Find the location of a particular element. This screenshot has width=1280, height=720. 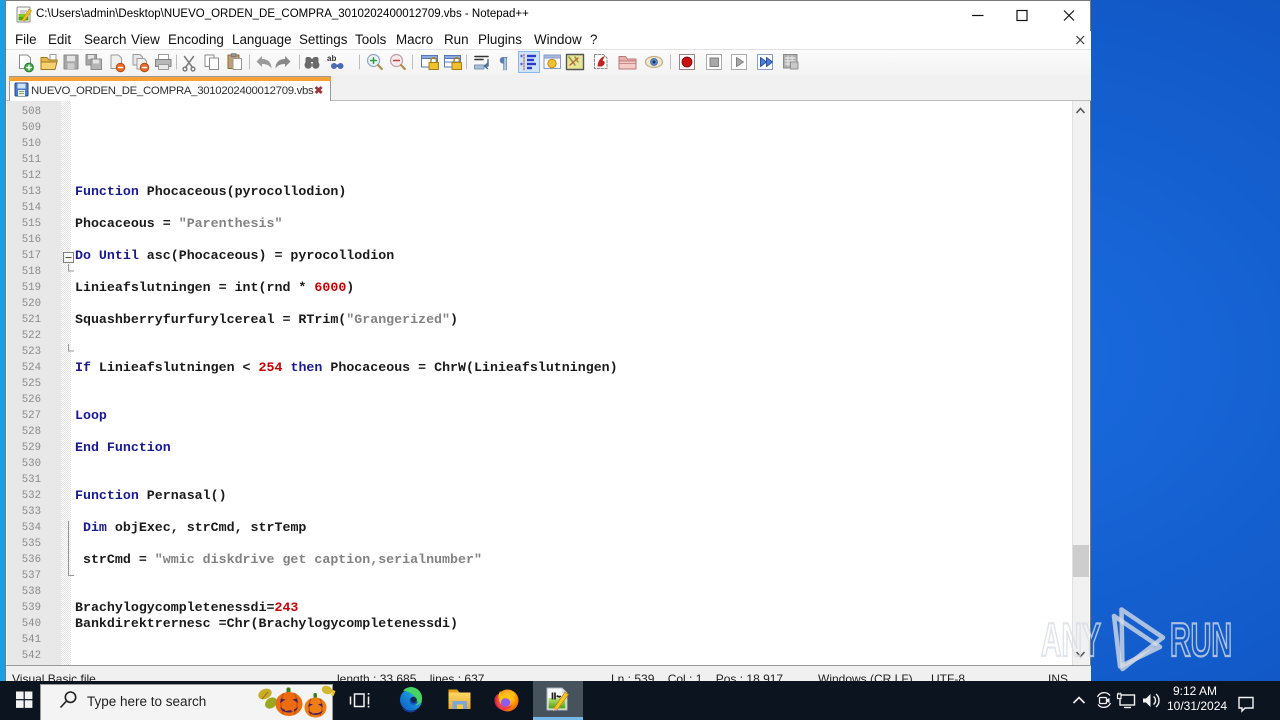

svg-text: ab is located at coordinates (331, 58).